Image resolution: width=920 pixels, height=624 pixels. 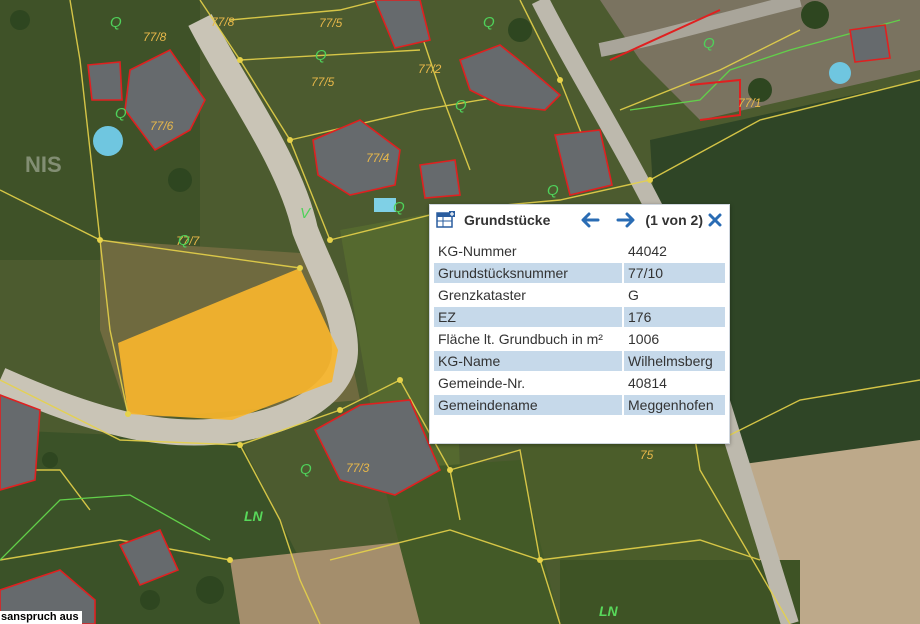 I want to click on attribute-key: KG-Name, so click(x=529, y=361).